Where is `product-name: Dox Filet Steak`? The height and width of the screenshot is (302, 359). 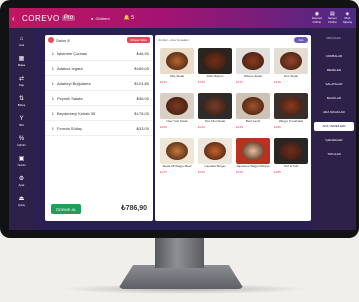 product-name: Dox Filet Steak is located at coordinates (215, 121).